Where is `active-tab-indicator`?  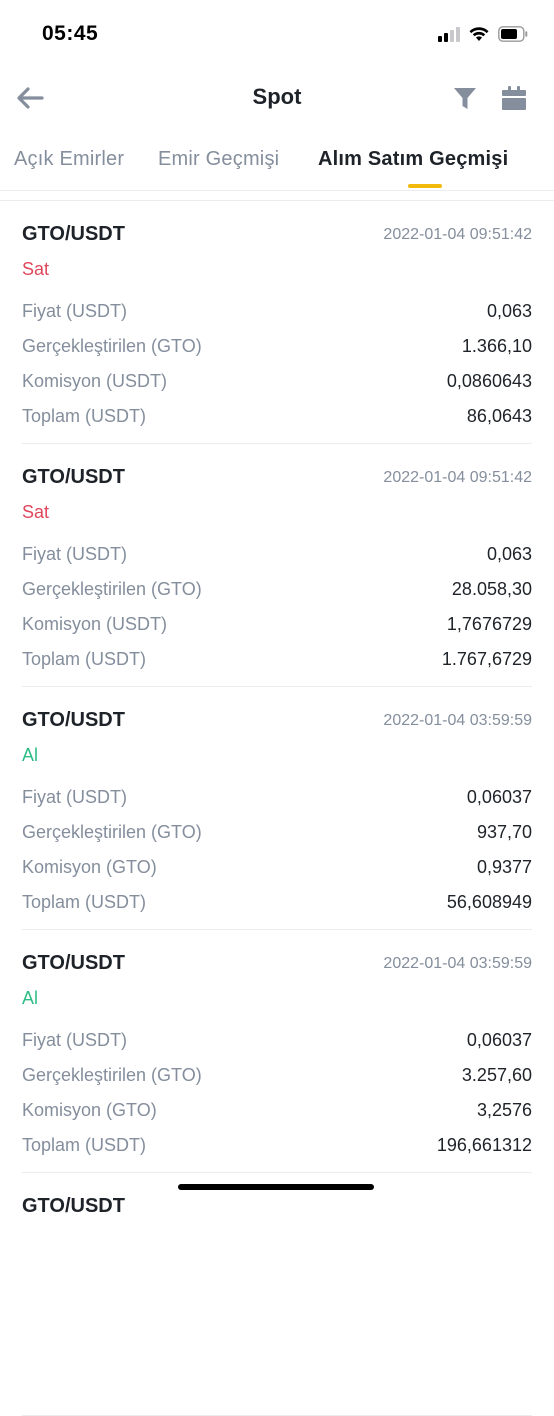 active-tab-indicator is located at coordinates (425, 186).